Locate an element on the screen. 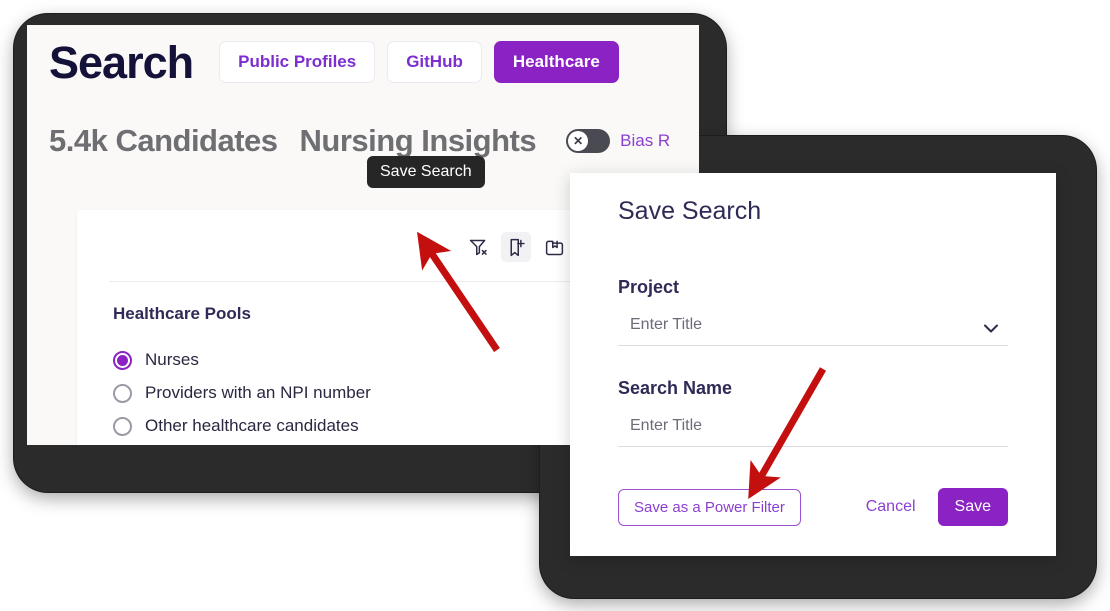  save-button: Save is located at coordinates (972, 507).